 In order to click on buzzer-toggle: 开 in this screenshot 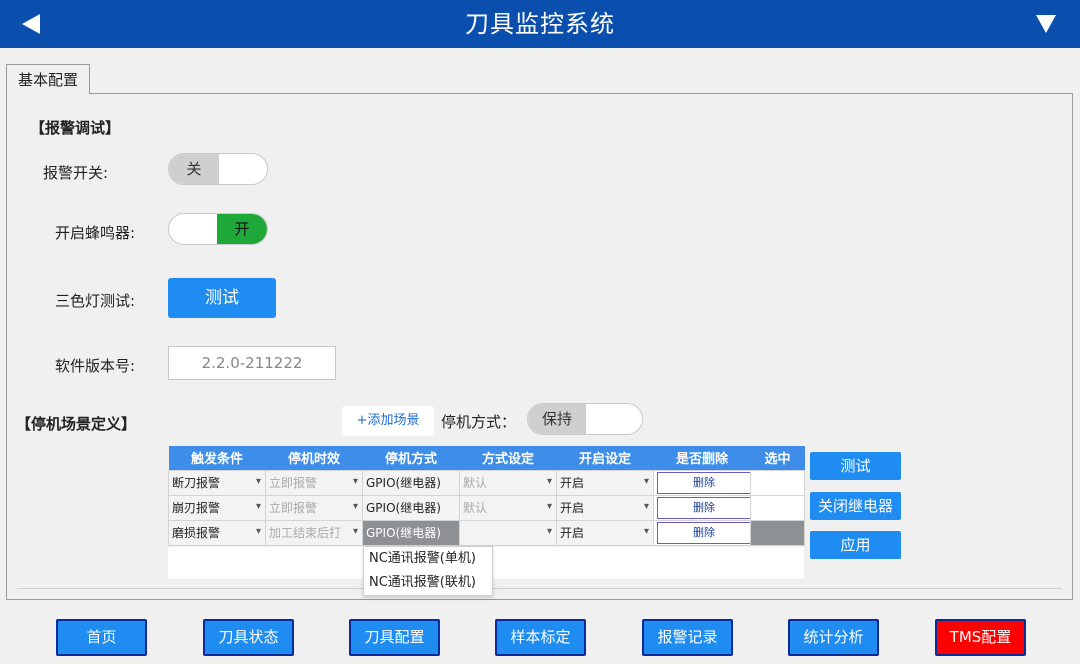, I will do `click(218, 229)`.